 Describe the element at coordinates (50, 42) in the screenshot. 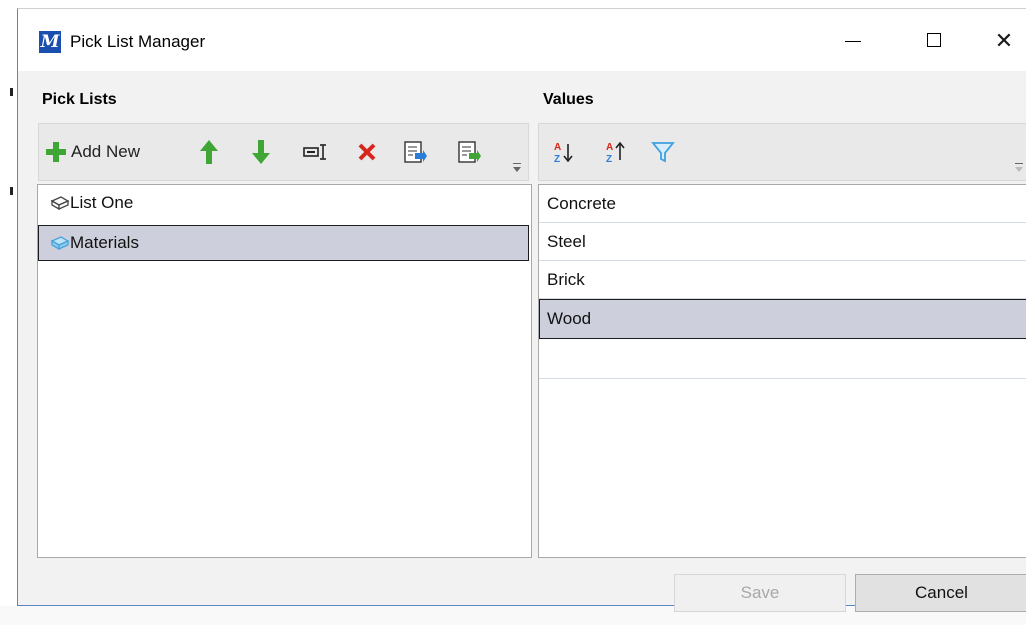

I see `micro-app-icon: M` at that location.